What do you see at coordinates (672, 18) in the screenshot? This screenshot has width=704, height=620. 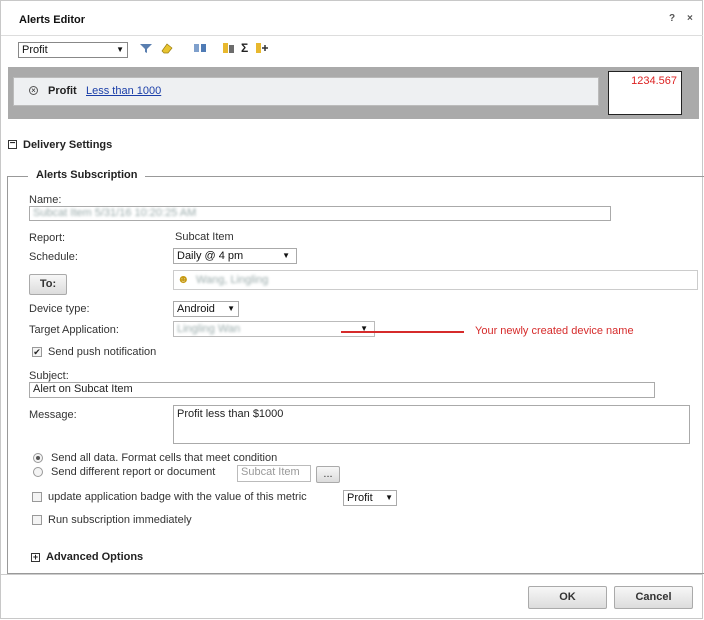 I see `help-icon: ?` at bounding box center [672, 18].